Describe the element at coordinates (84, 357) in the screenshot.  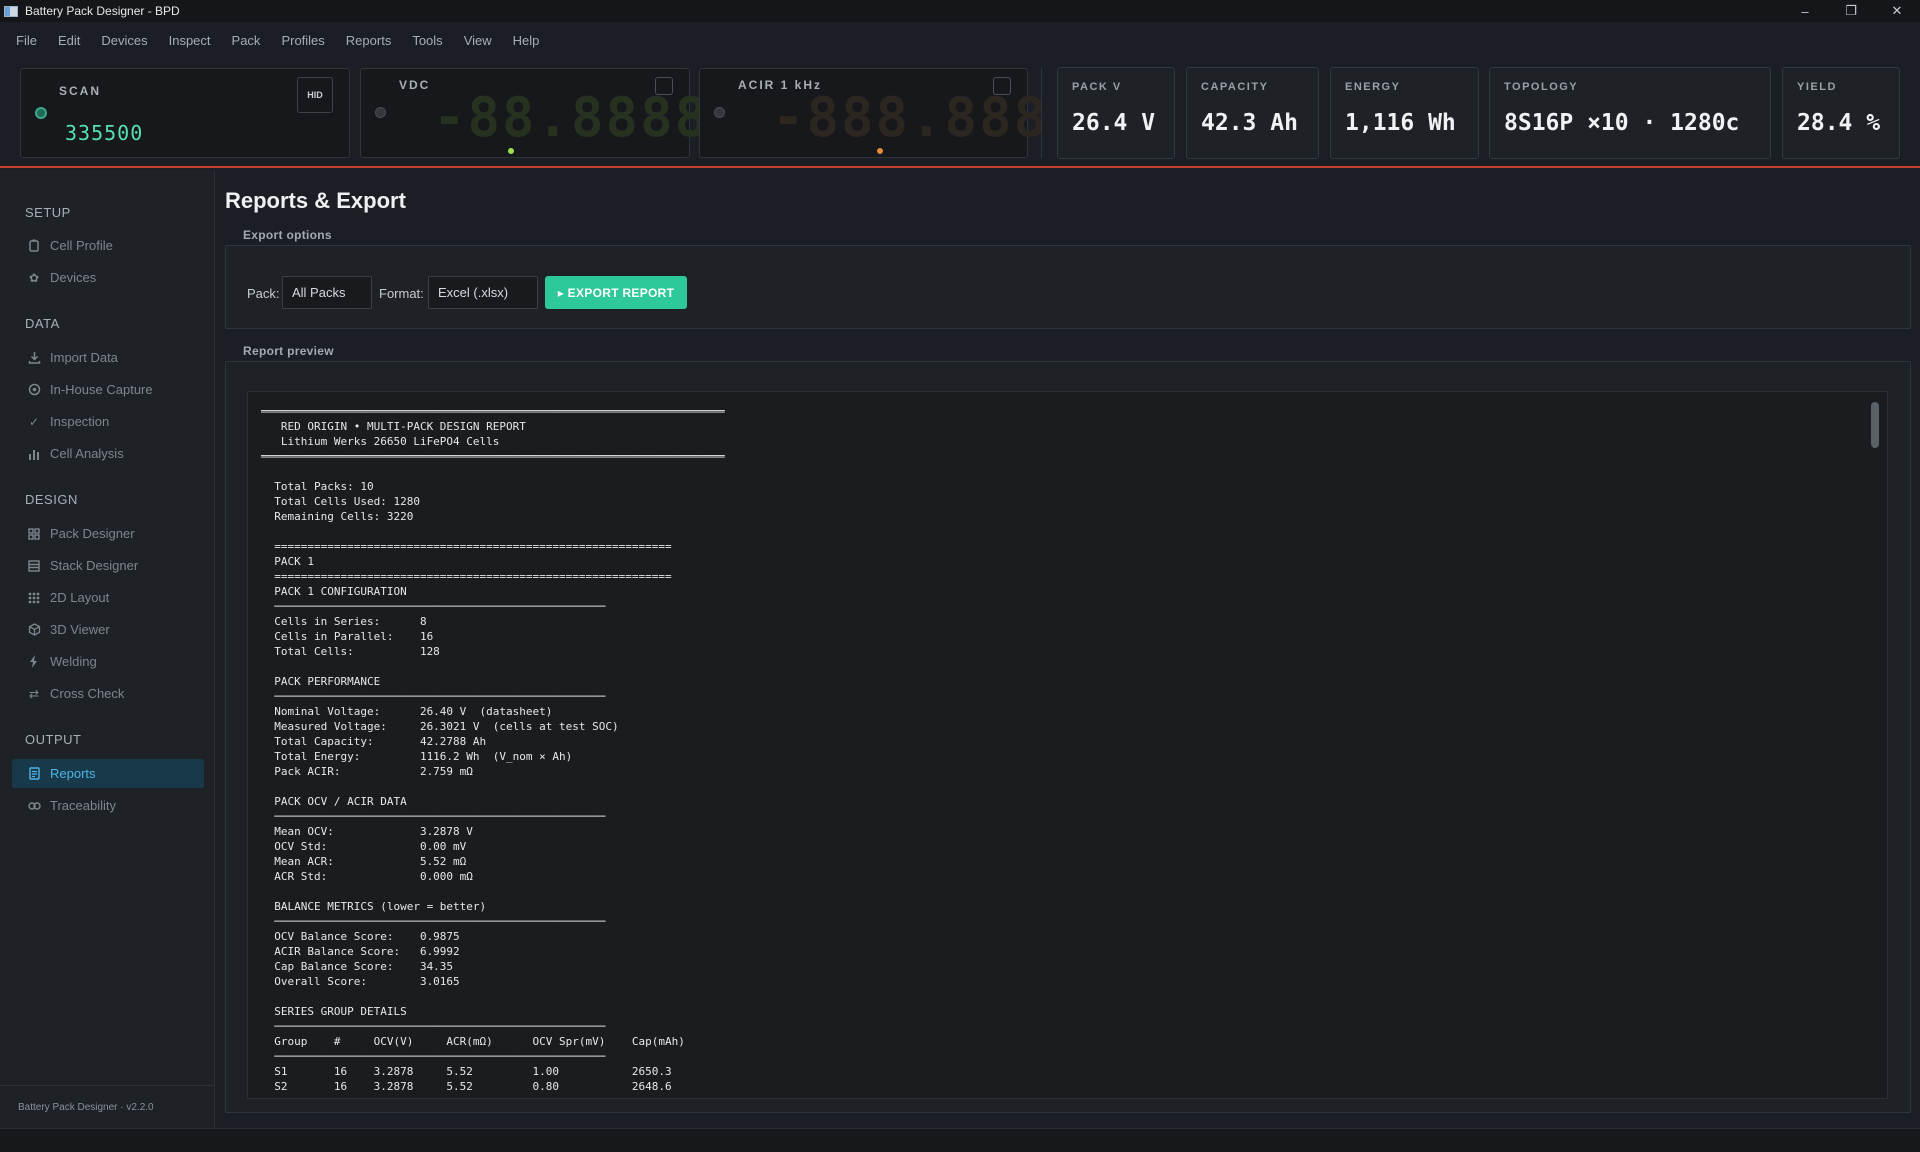
I see `sidebar-item-label: Import Data` at that location.